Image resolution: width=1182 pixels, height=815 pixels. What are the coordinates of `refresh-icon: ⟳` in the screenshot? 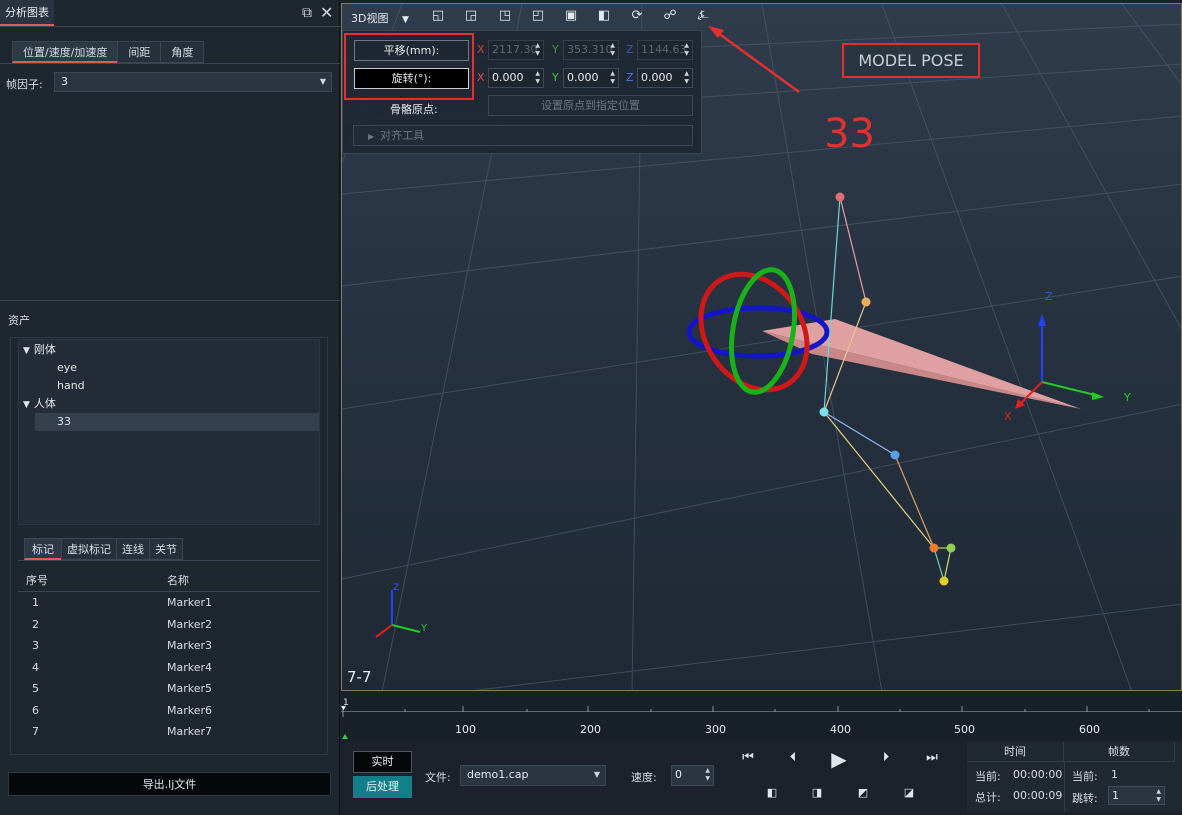 It's located at (637, 16).